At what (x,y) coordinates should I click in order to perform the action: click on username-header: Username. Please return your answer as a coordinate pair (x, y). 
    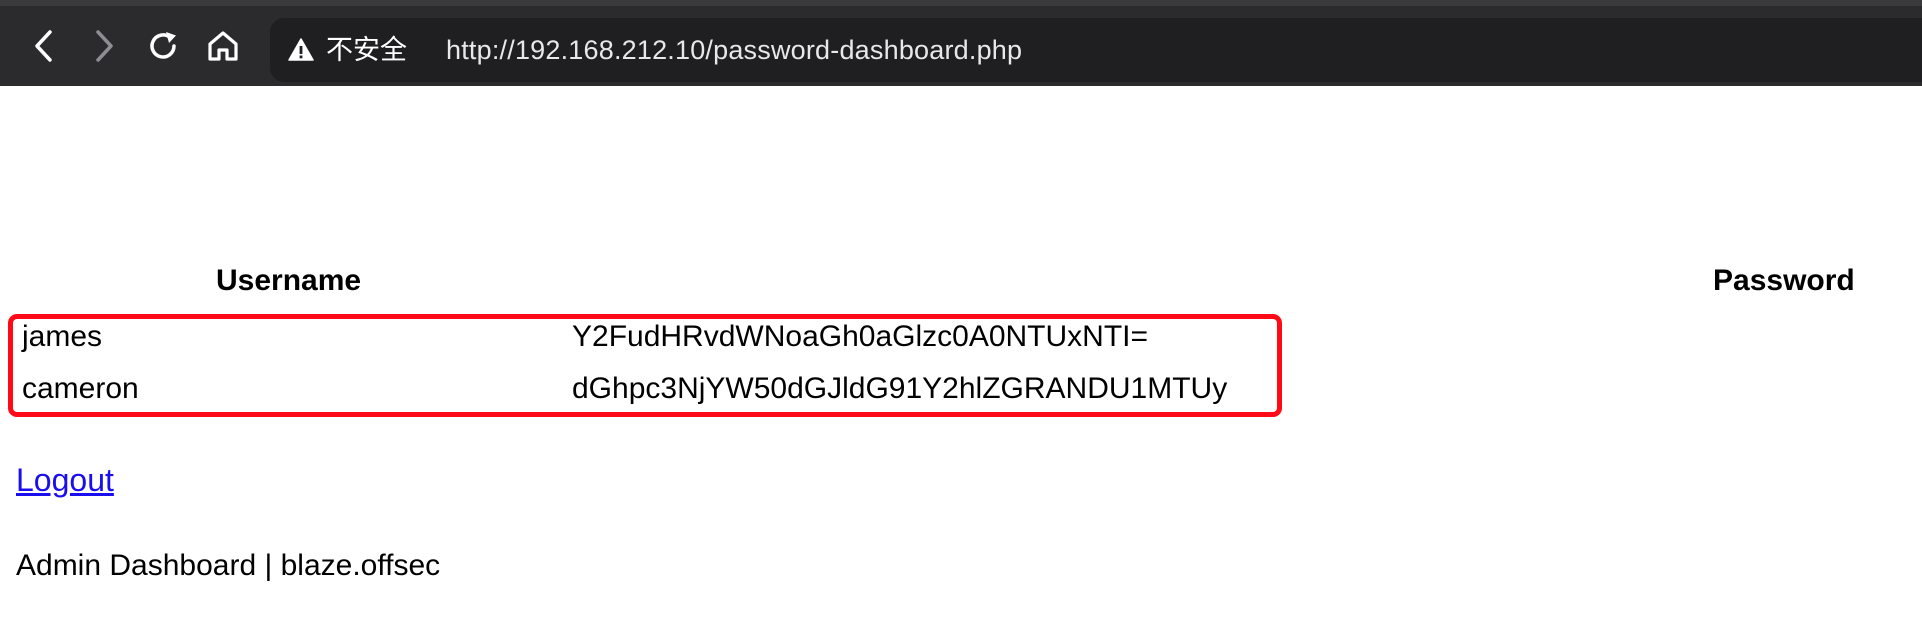
    Looking at the image, I should click on (289, 280).